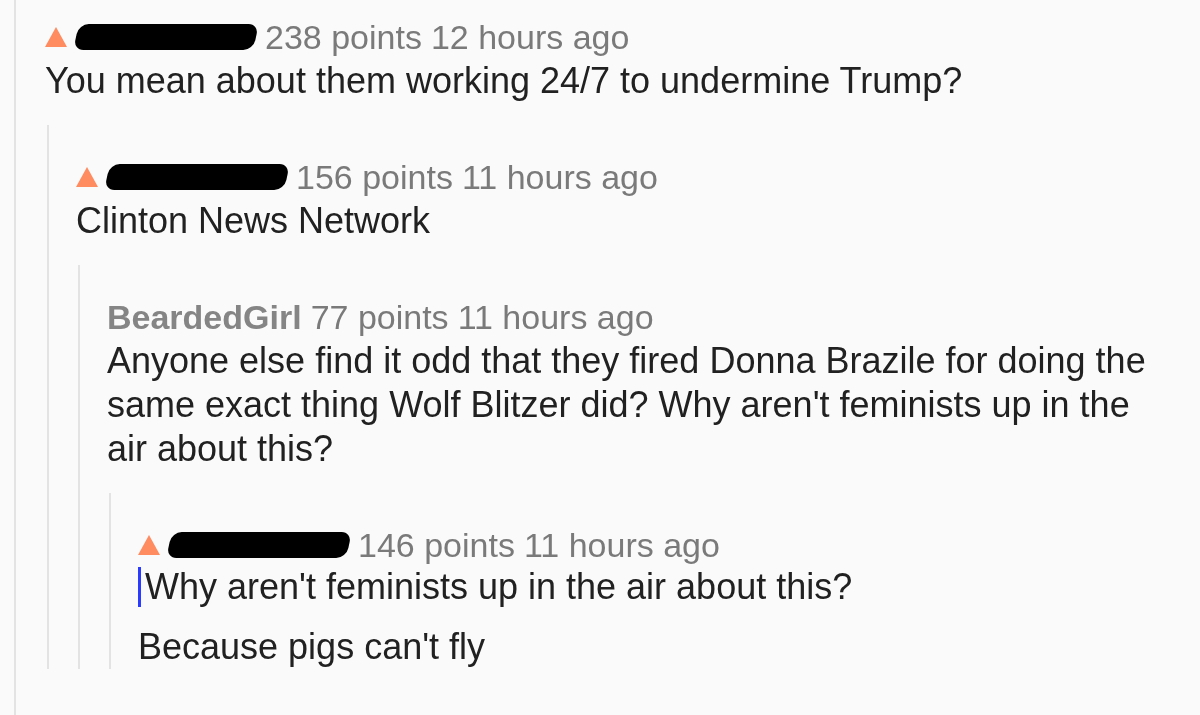 The width and height of the screenshot is (1200, 715). What do you see at coordinates (504, 81) in the screenshot?
I see `comment-text: You mean about them working 24/7 to undermine Trump?` at bounding box center [504, 81].